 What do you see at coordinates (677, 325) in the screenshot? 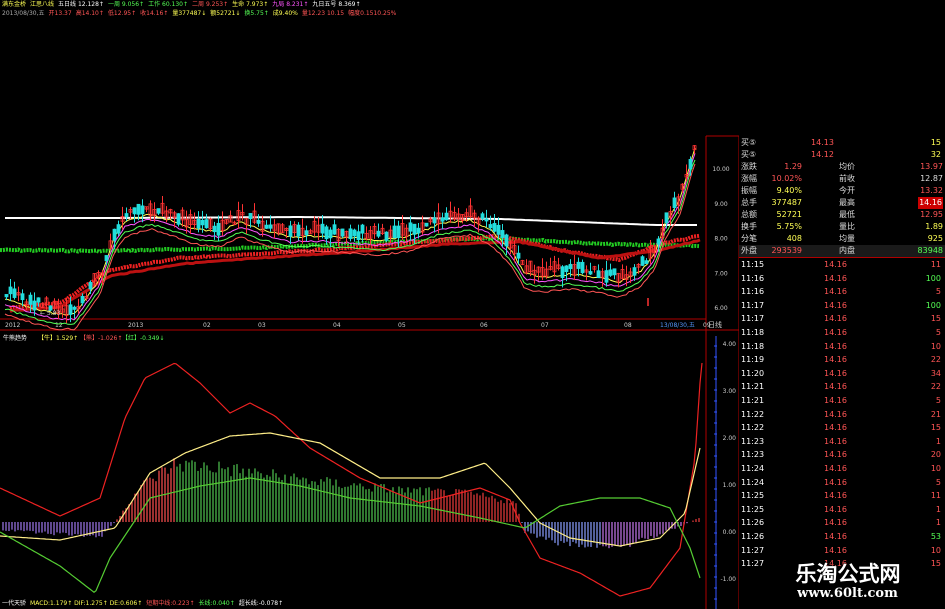
I see `current-date-label: 13/08/30,五` at bounding box center [677, 325].